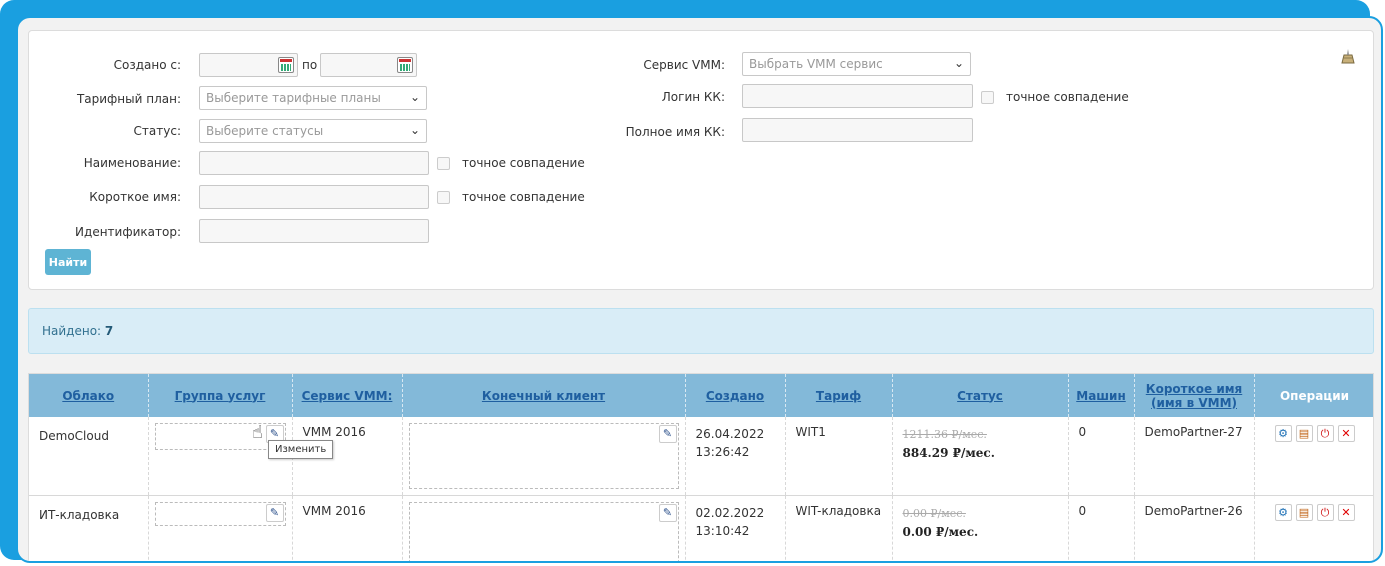 The image size is (1385, 566). I want to click on header-cloud-link: Облако, so click(88, 396).